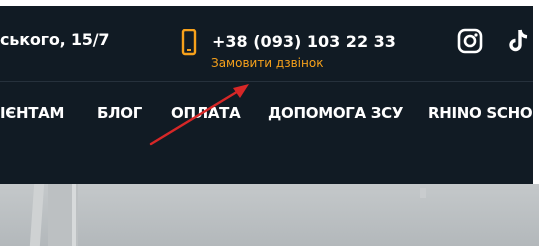 This screenshot has width=539, height=246. What do you see at coordinates (483, 113) in the screenshot?
I see `nav-item-rhino-school: RHINO SCHOO` at bounding box center [483, 113].